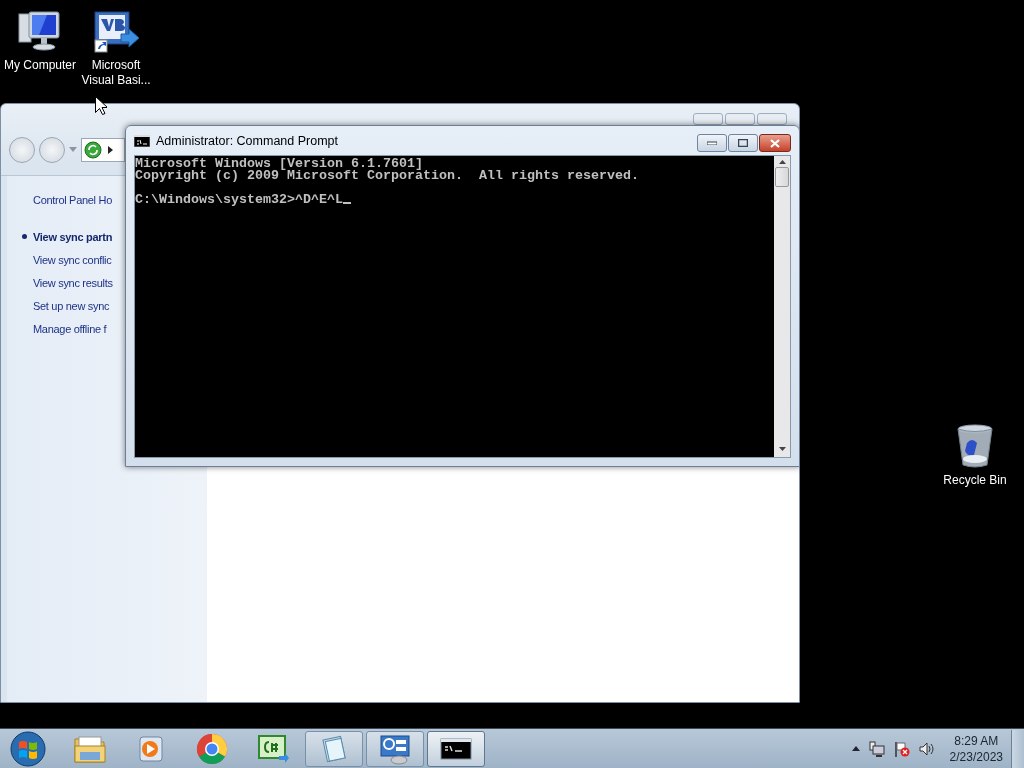 The width and height of the screenshot is (1024, 768). What do you see at coordinates (976, 740) in the screenshot?
I see `clock-time: 8:29 AM` at bounding box center [976, 740].